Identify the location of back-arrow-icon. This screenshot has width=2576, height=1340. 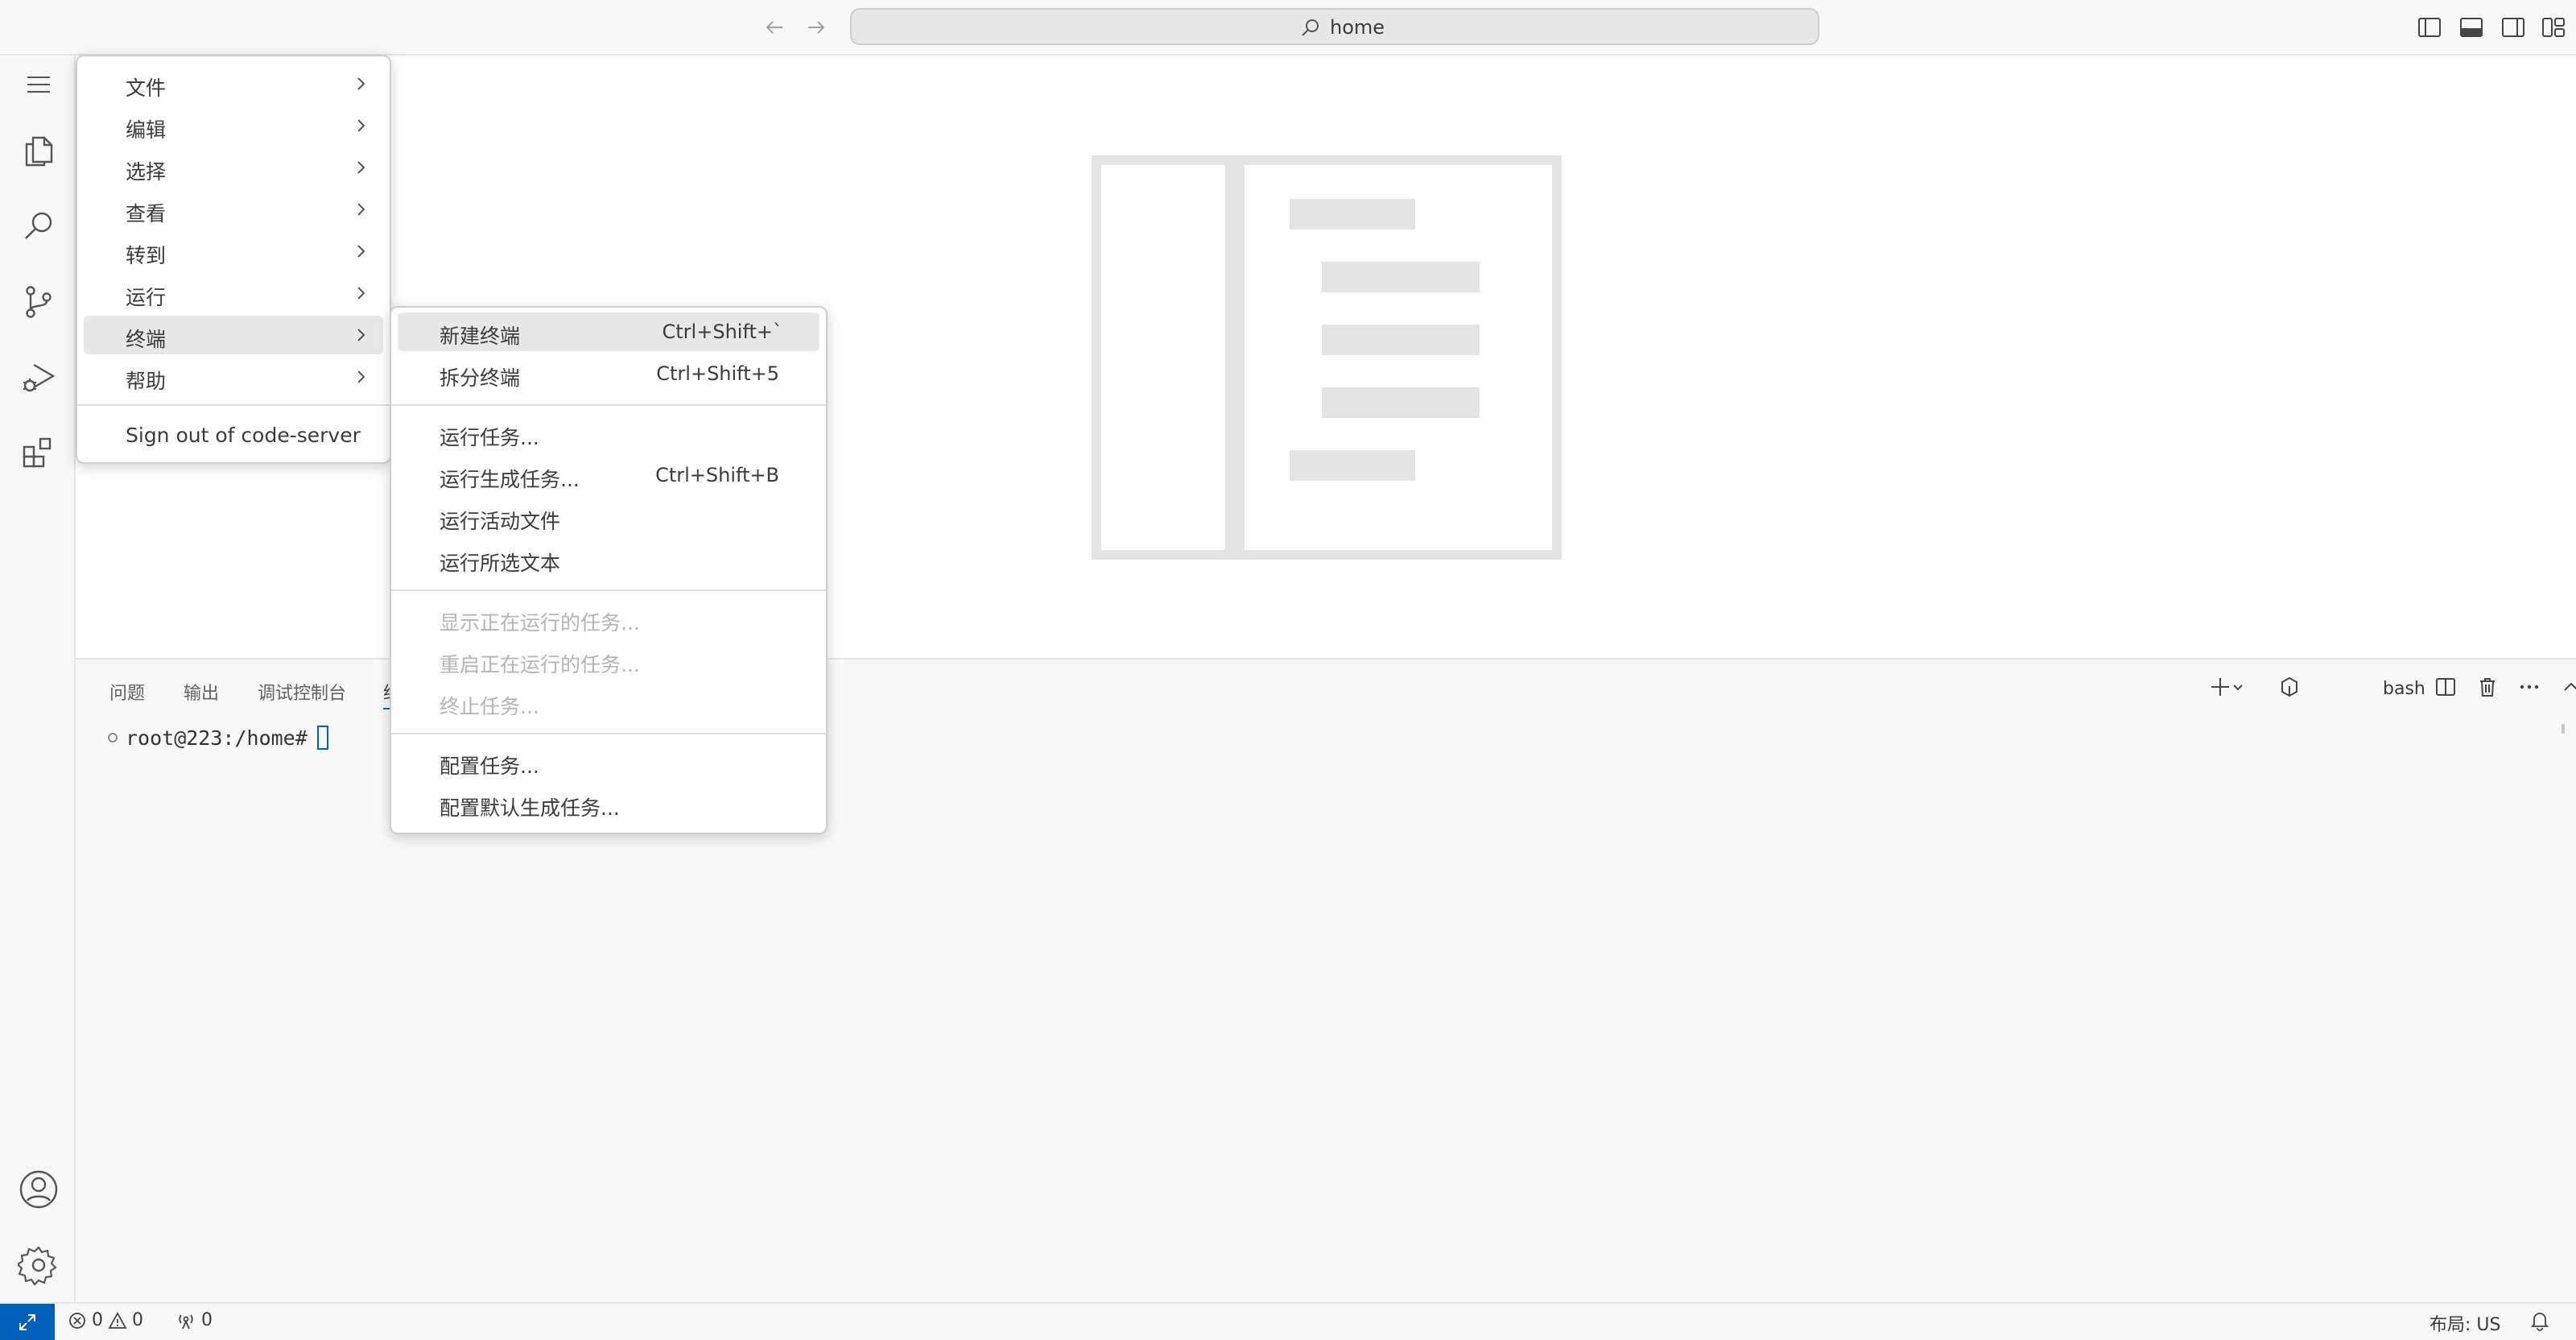
(774, 27).